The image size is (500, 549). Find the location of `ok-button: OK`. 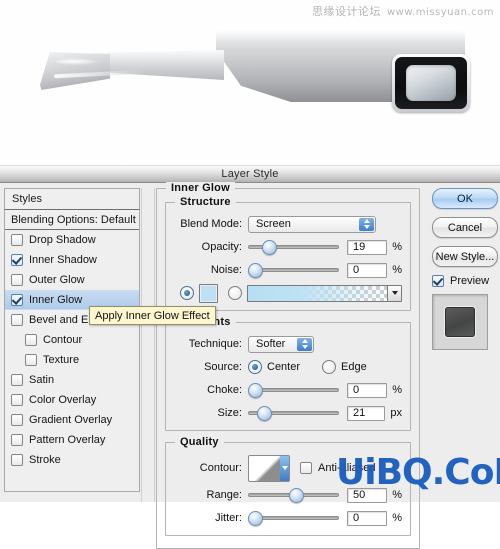

ok-button: OK is located at coordinates (465, 198).